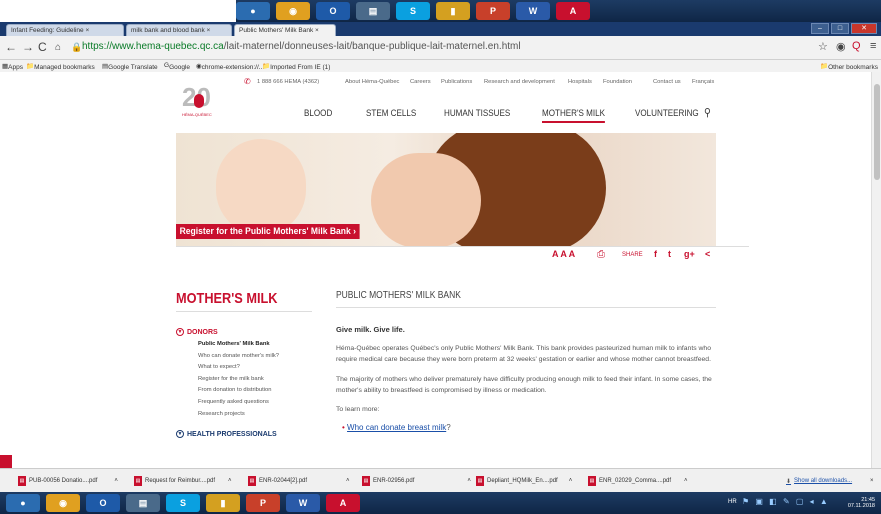 This screenshot has width=881, height=514. I want to click on paragraph-learn-more: To learn more:, so click(358, 410).